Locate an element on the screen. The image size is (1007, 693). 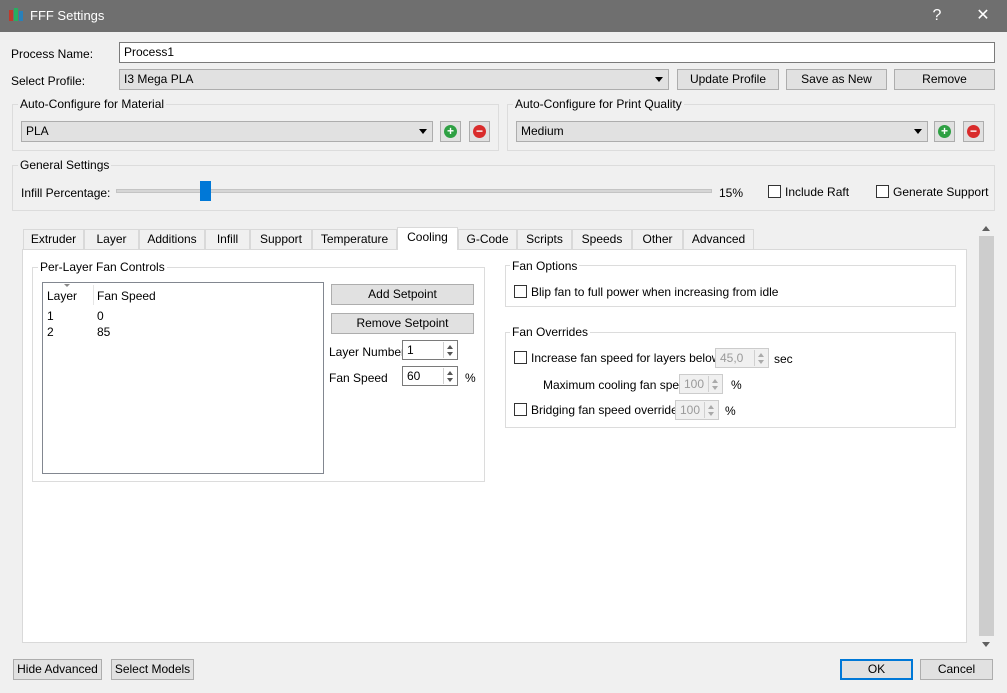
remove-material-button: − is located at coordinates (479, 131).